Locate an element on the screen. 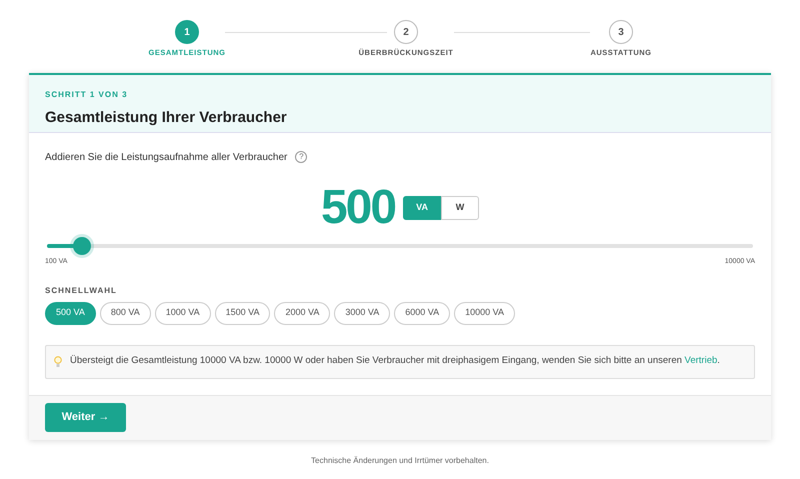 The width and height of the screenshot is (800, 479). quick-select-chip: 800 VA is located at coordinates (125, 313).